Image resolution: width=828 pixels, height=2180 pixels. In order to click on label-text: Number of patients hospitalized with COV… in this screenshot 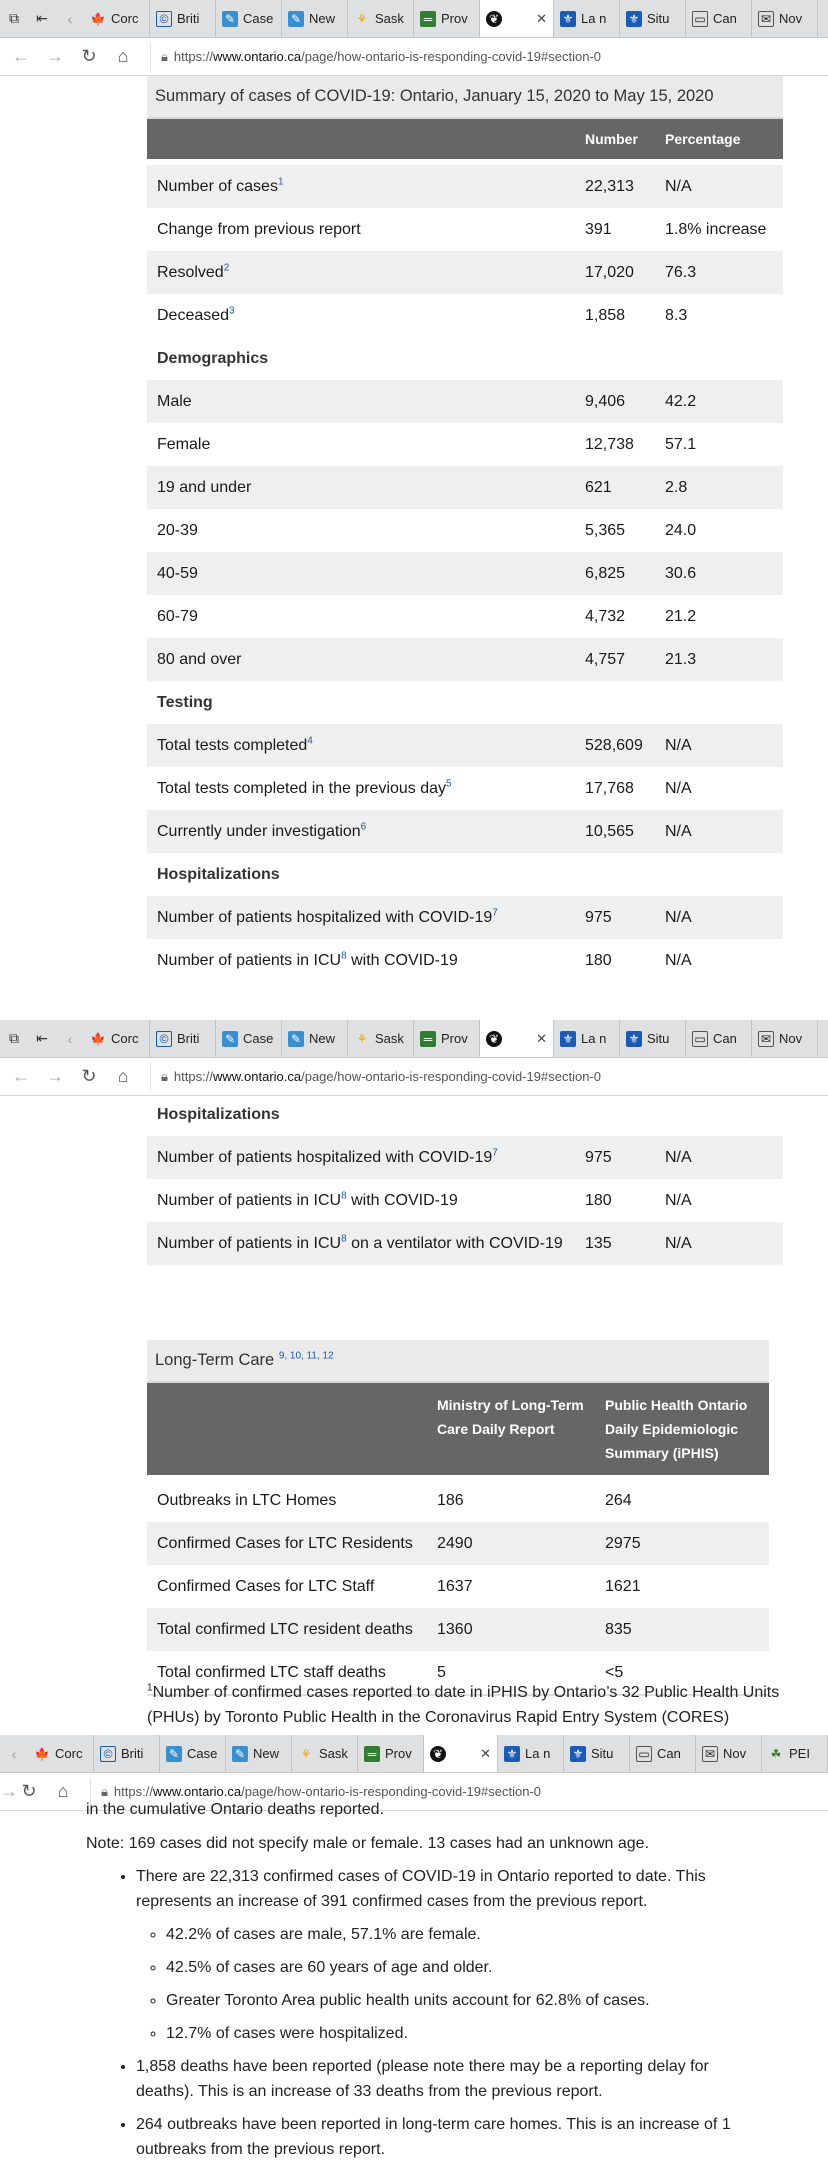, I will do `click(325, 917)`.